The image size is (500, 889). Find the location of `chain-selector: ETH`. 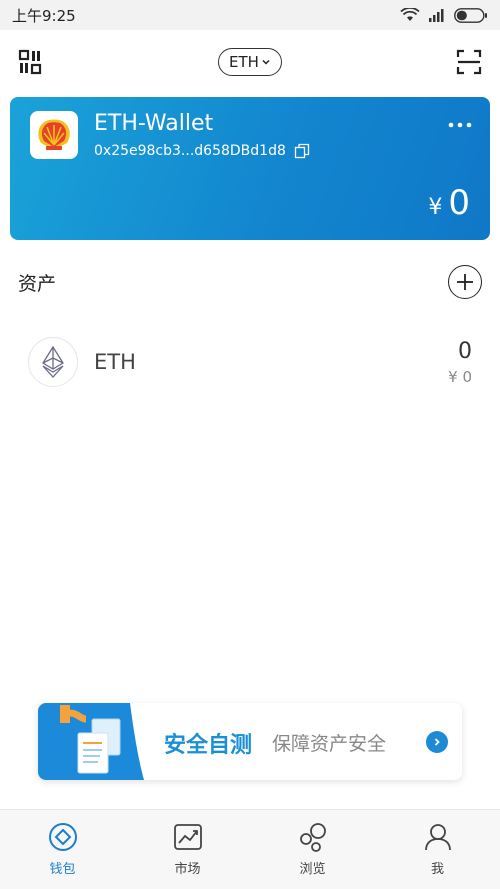

chain-selector: ETH is located at coordinates (250, 62).